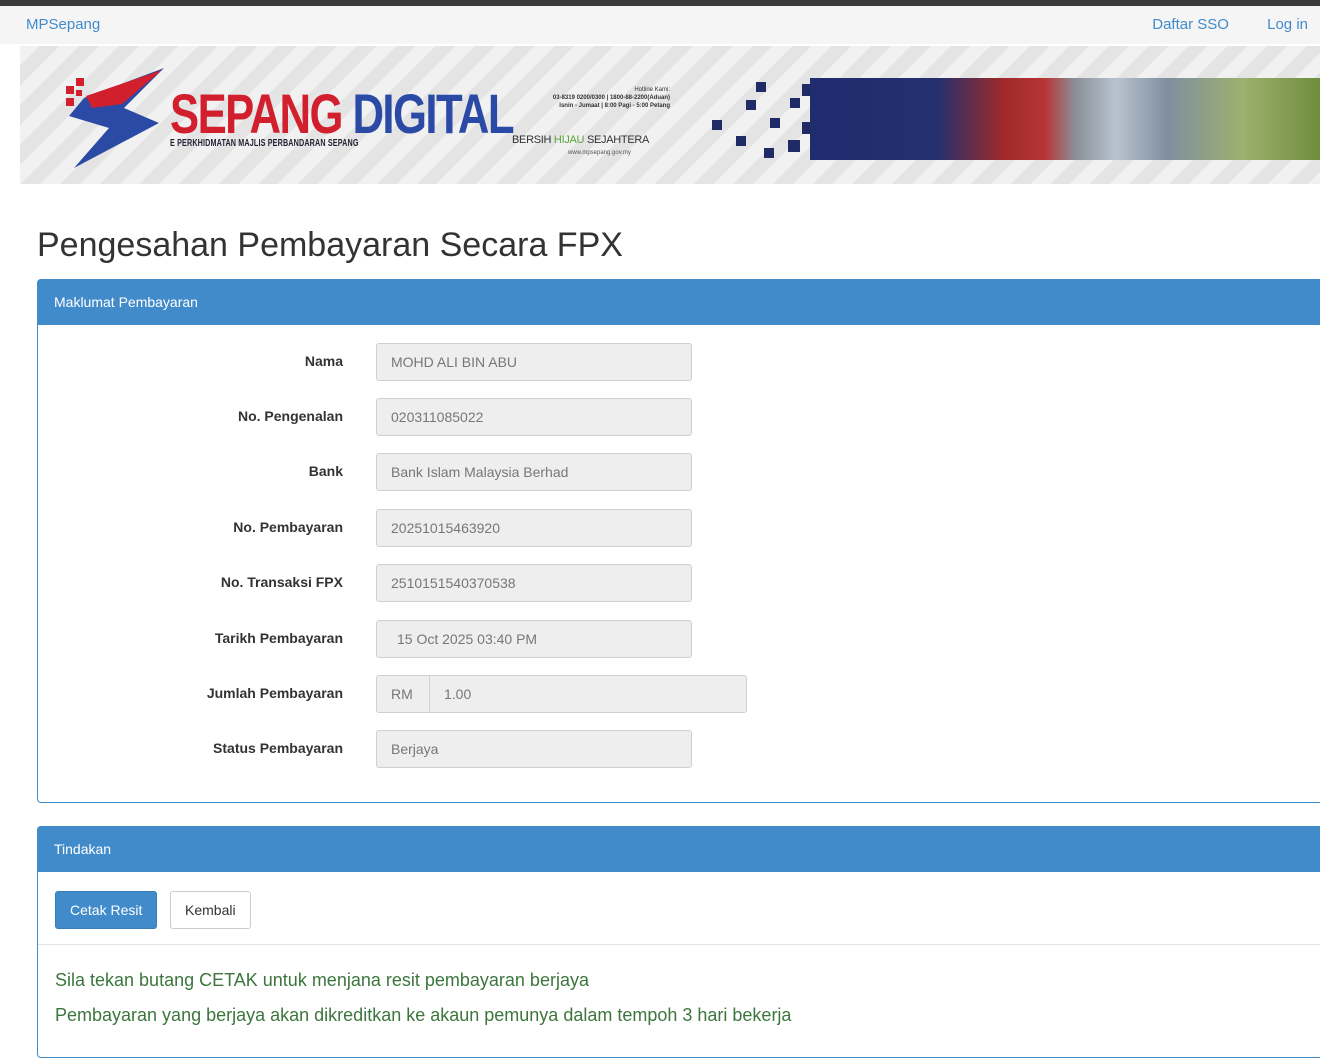  Describe the element at coordinates (274, 693) in the screenshot. I see `jumlah-label: Jumlah Pembayaran` at that location.